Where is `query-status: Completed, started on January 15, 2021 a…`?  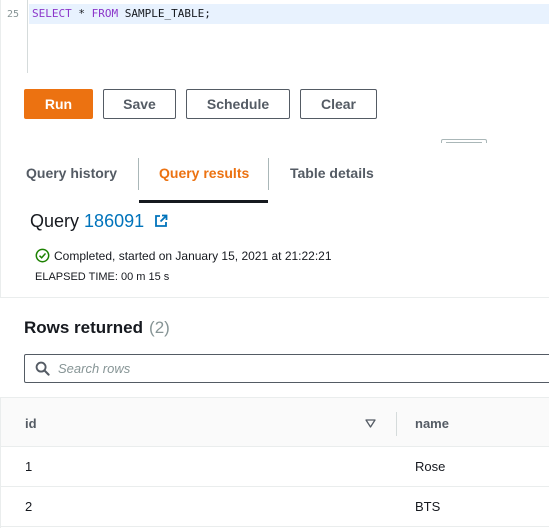
query-status: Completed, started on January 15, 2021 a… is located at coordinates (183, 255).